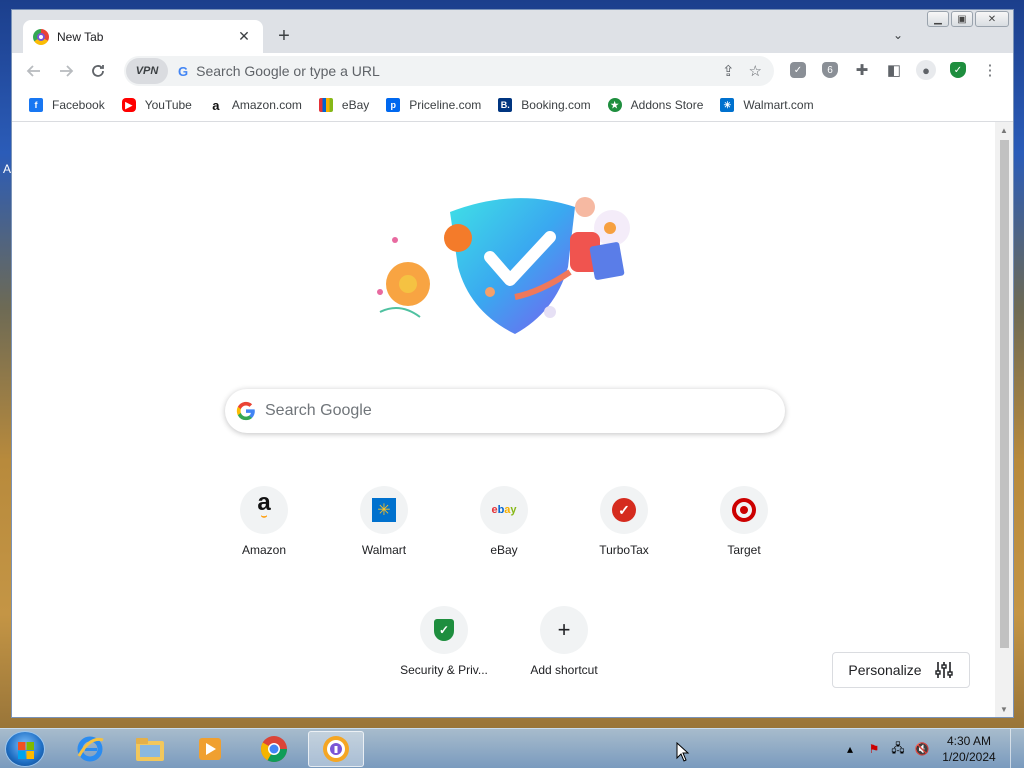  Describe the element at coordinates (355, 105) in the screenshot. I see `bookmark-label: eBay` at that location.